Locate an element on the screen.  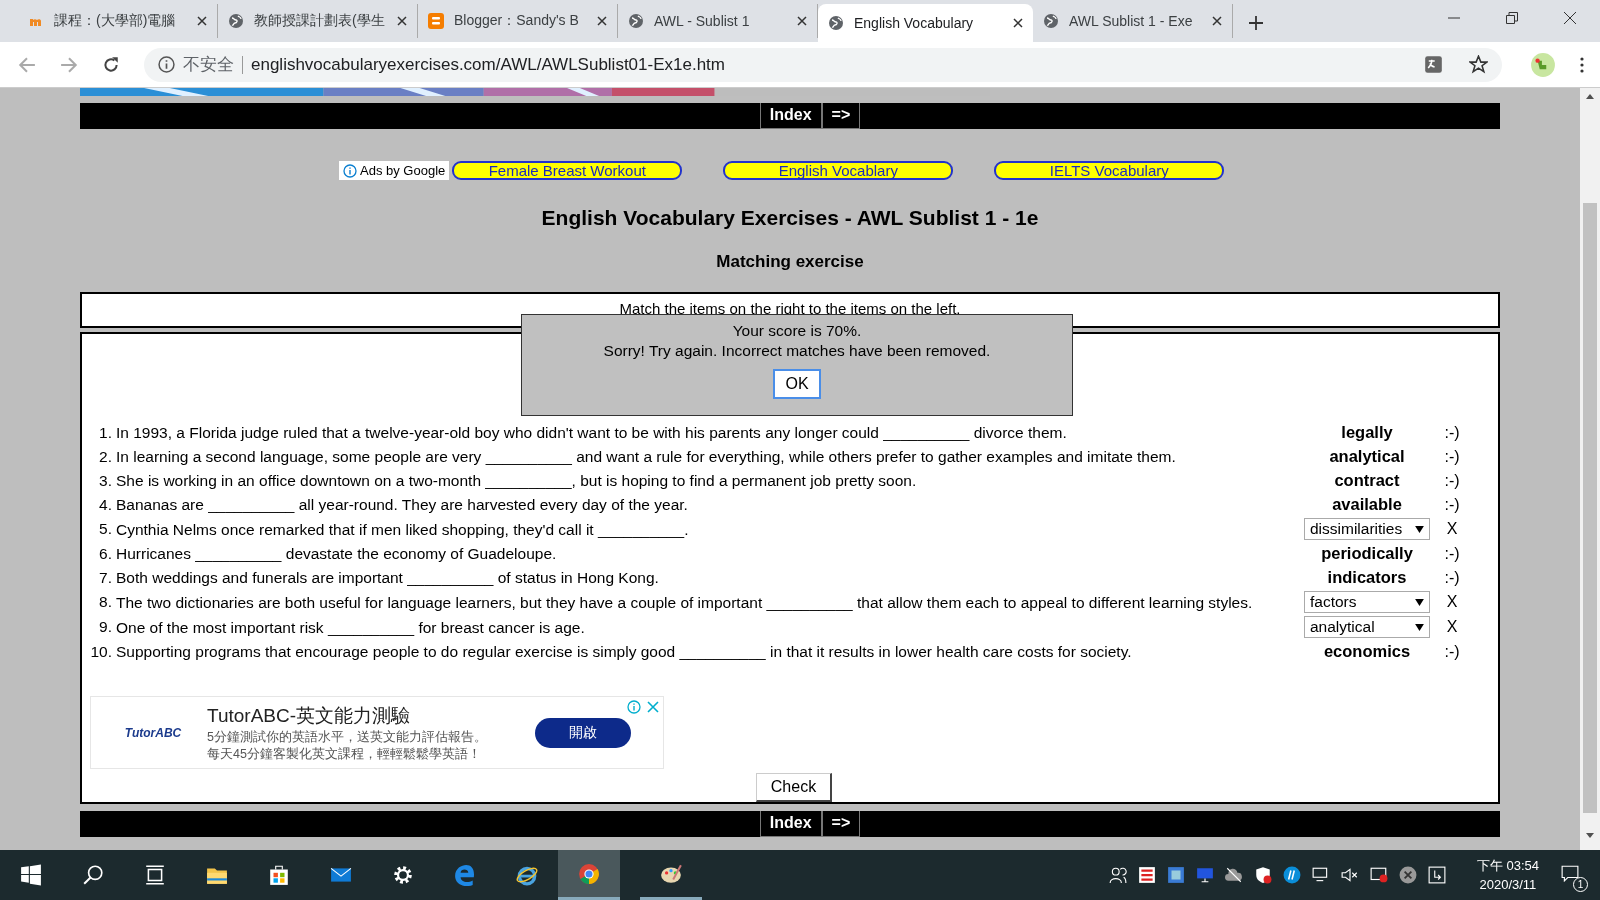
item-number: 5. is located at coordinates (105, 529).